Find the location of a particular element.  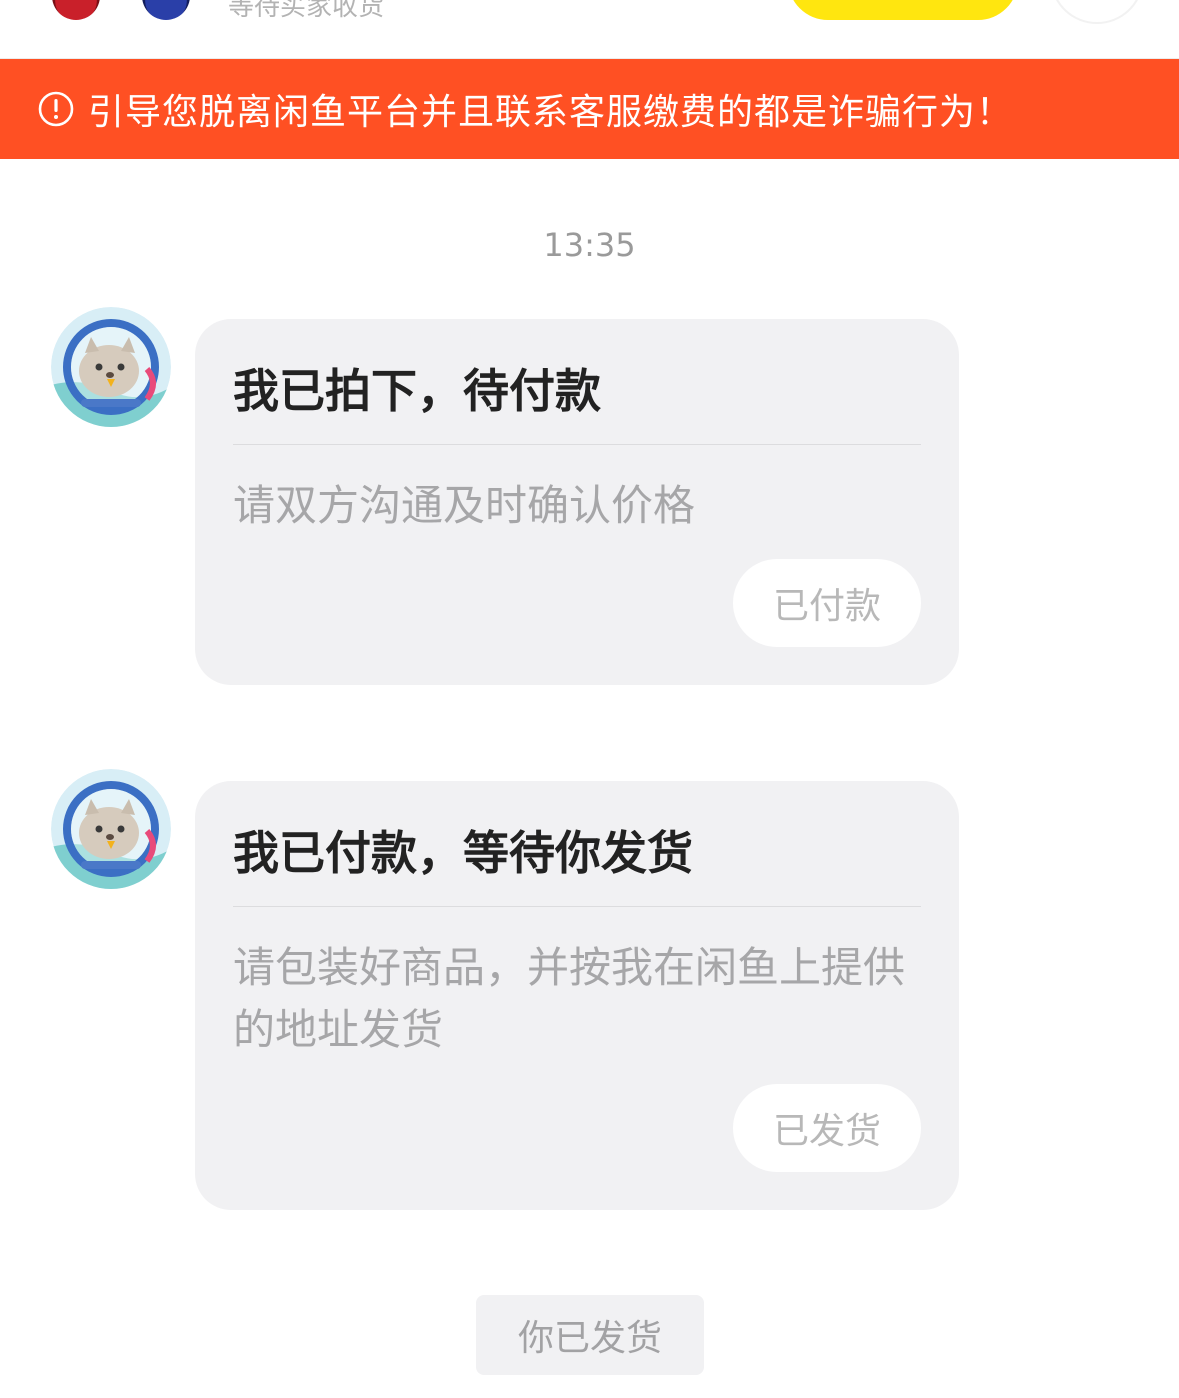

paid-button: 已付款 is located at coordinates (827, 603).